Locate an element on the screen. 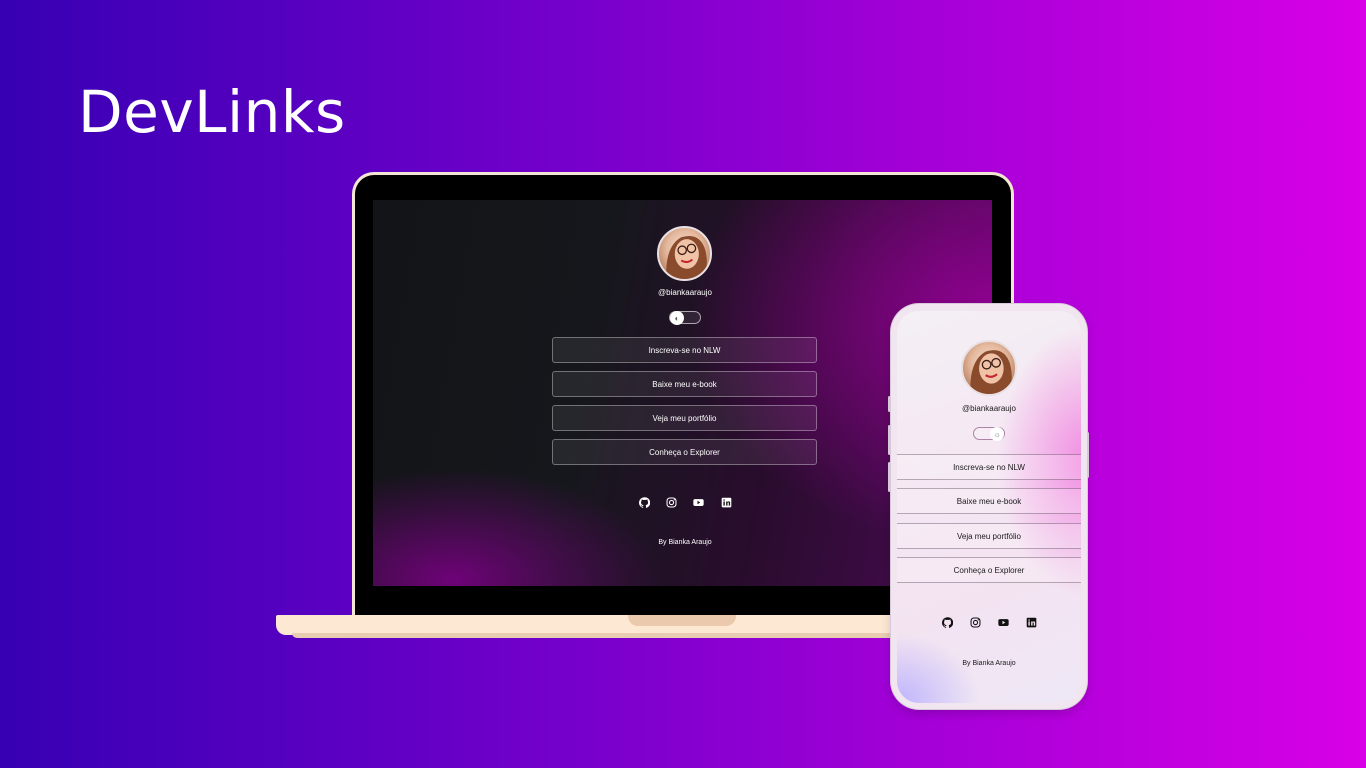 The image size is (1366, 768). theme-toggle: ☼ is located at coordinates (989, 434).